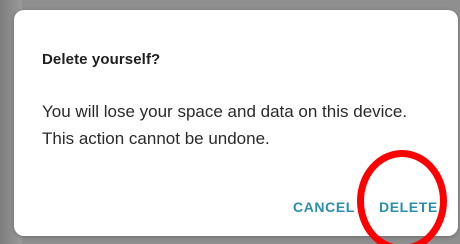 Image resolution: width=460 pixels, height=244 pixels. What do you see at coordinates (408, 207) in the screenshot?
I see `delete-button: DELETE` at bounding box center [408, 207].